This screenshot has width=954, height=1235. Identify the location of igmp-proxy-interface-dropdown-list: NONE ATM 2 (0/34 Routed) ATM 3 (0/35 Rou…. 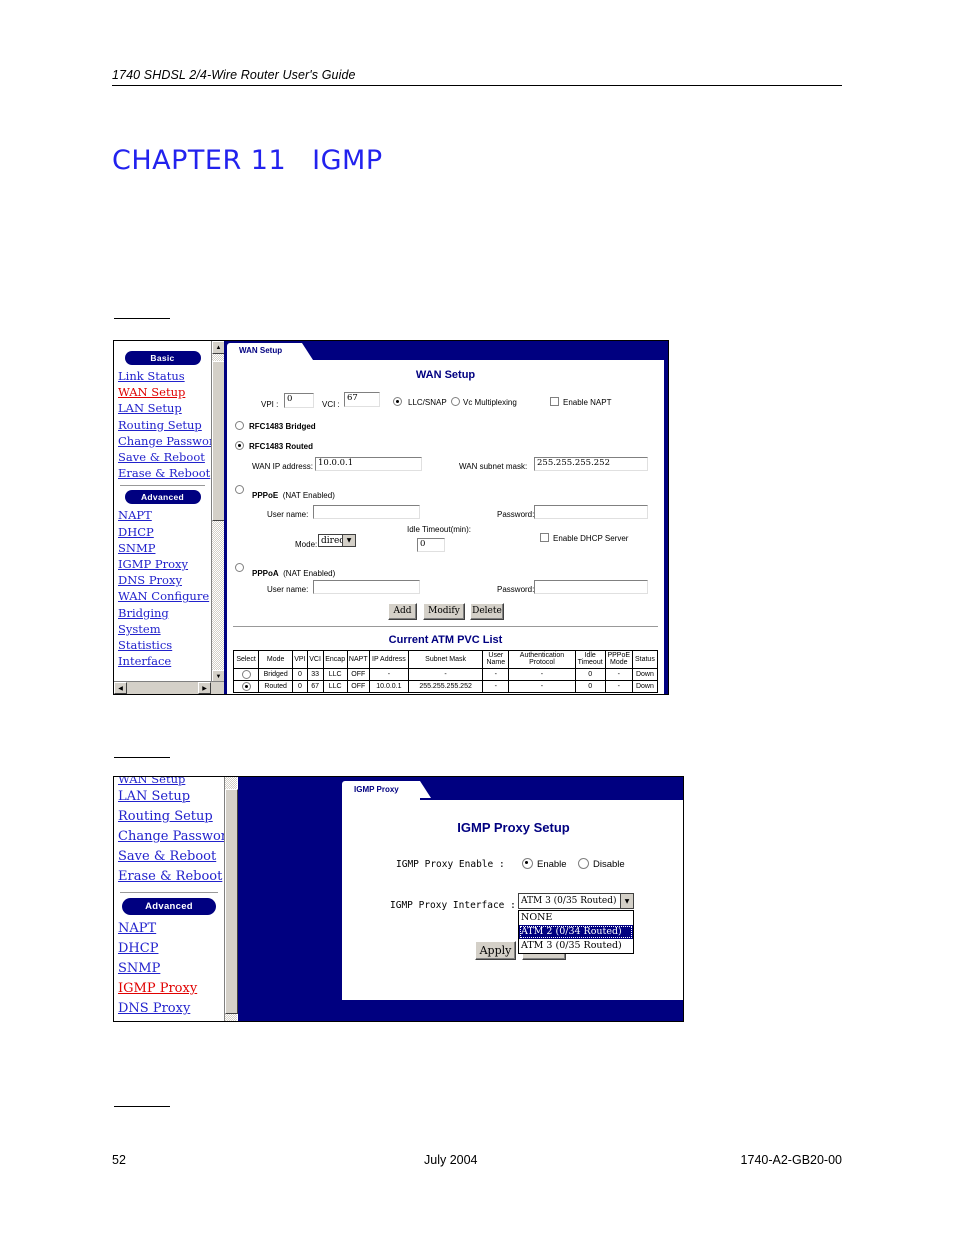
(576, 932).